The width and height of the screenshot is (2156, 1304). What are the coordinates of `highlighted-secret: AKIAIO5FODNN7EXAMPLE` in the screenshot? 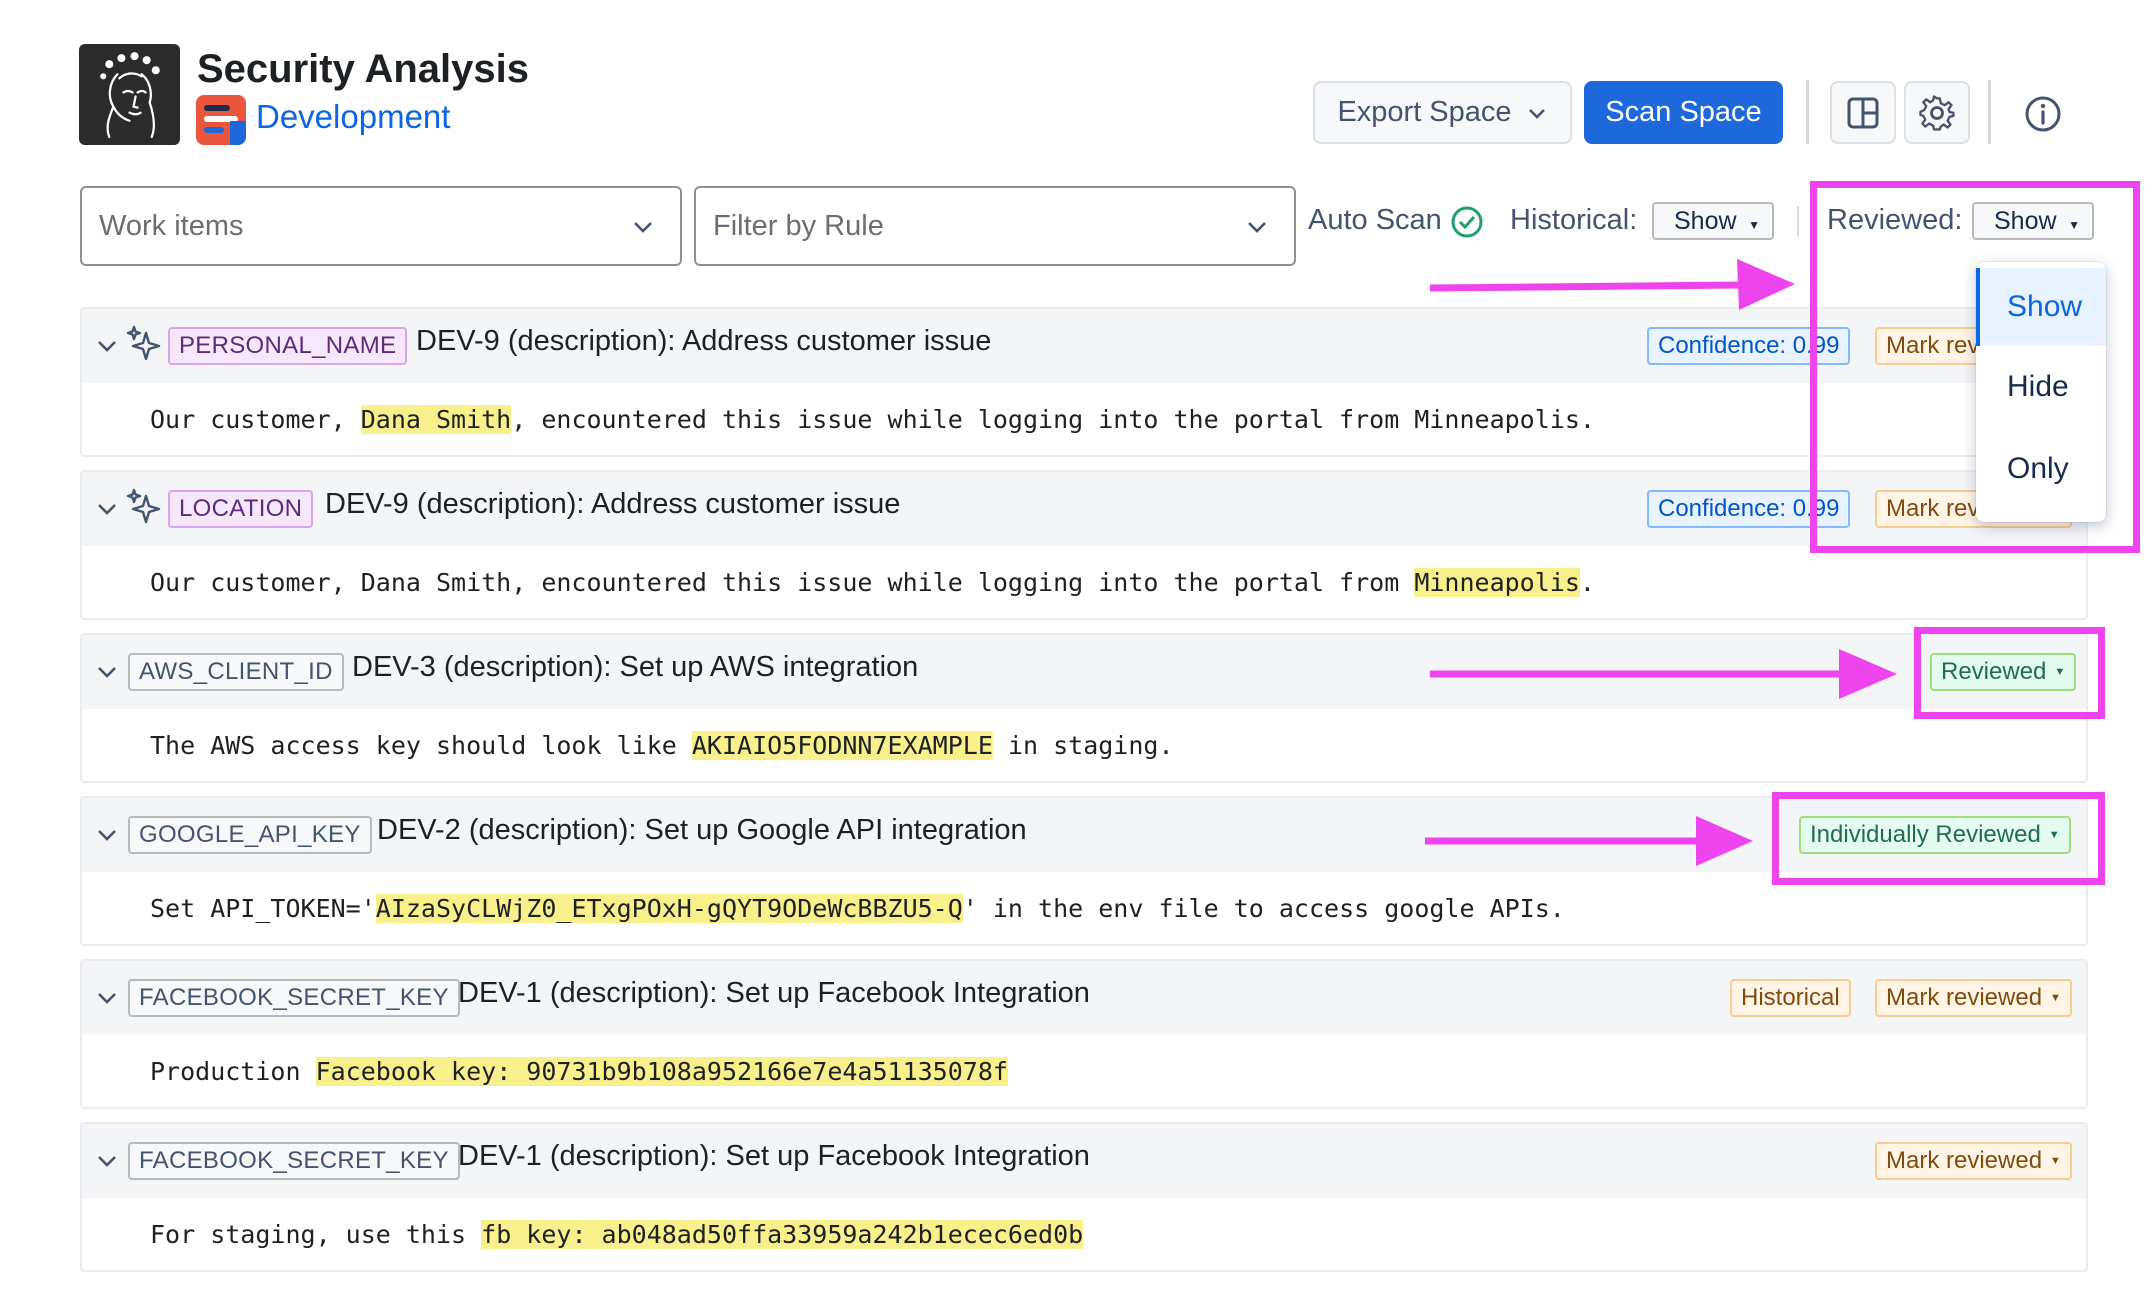 It's located at (842, 745).